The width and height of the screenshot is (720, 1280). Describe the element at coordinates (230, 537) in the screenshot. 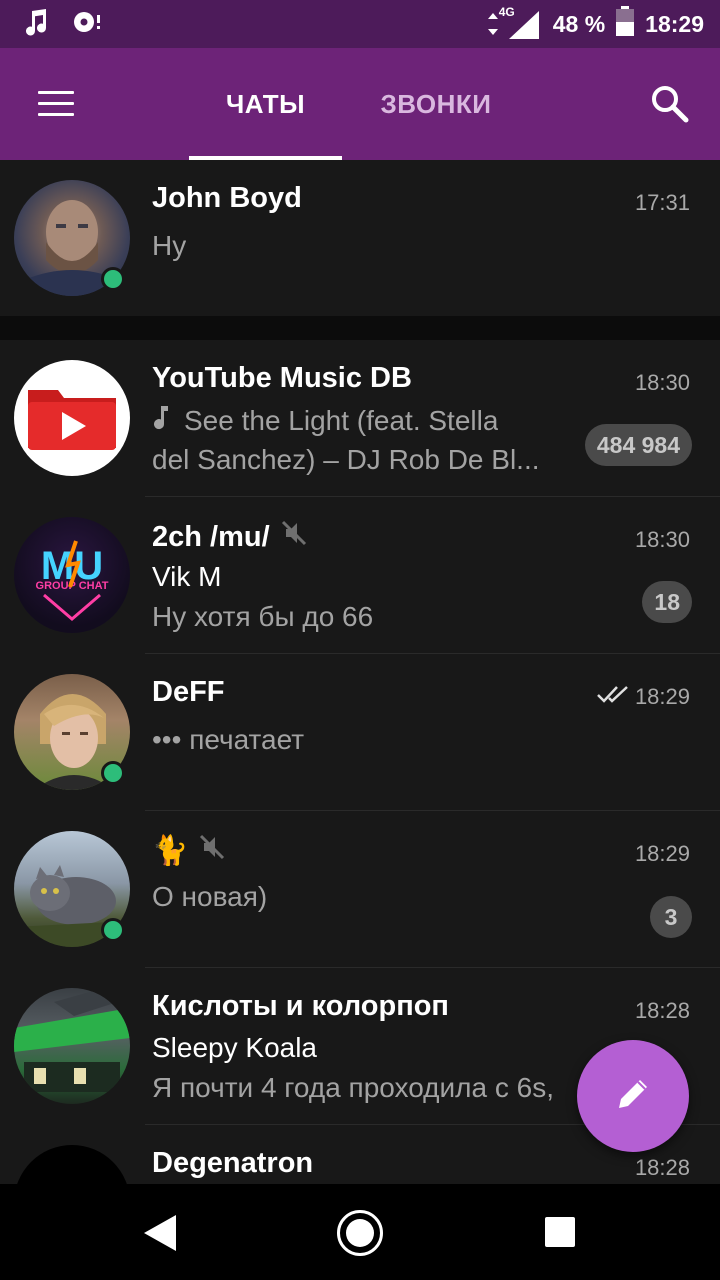

I see `chat-name: 2ch /mu/` at that location.